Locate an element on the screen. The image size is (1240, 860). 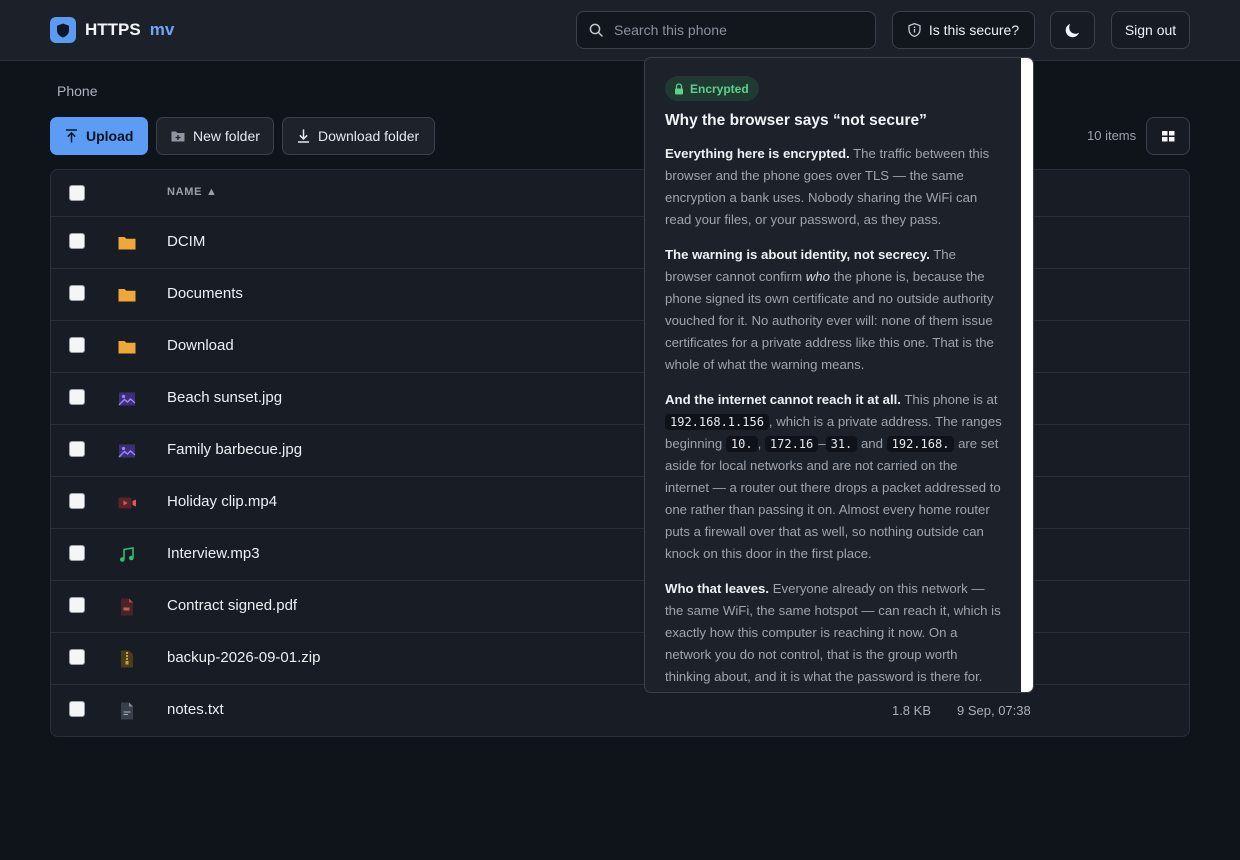
theme-toggle-button is located at coordinates (1072, 30).